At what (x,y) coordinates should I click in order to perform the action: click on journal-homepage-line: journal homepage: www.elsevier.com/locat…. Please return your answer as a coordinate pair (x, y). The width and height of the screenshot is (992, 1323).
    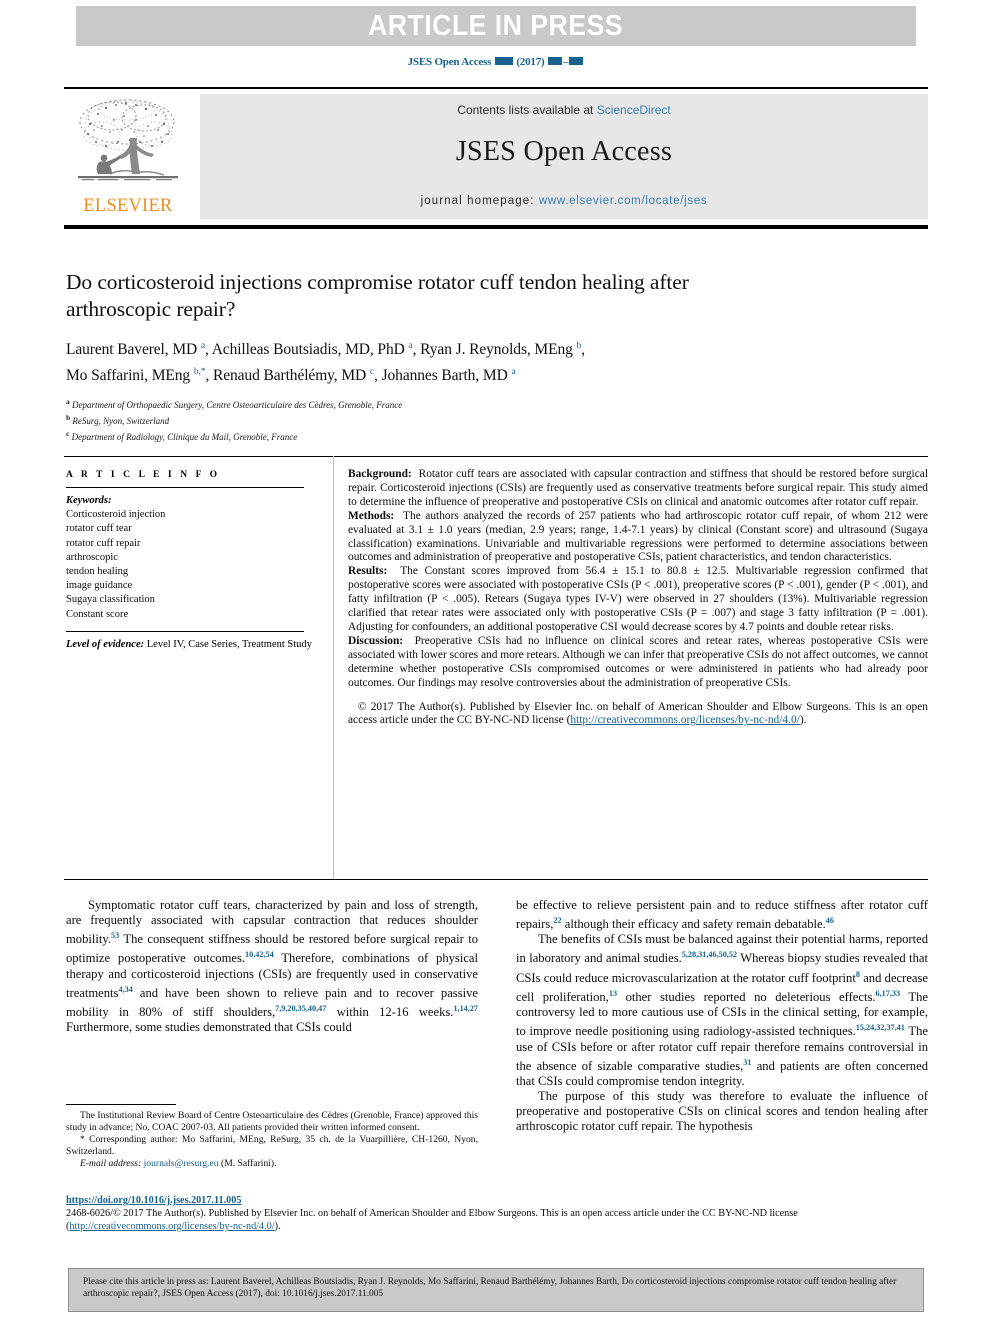
    Looking at the image, I should click on (564, 201).